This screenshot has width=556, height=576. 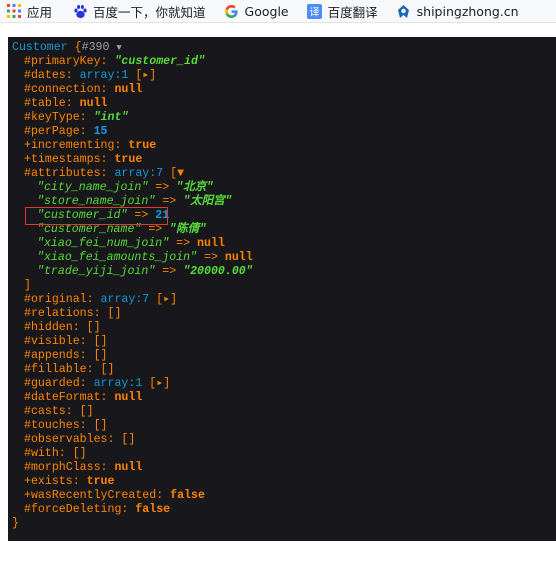 What do you see at coordinates (132, 328) in the screenshot?
I see `property-row: #hidden: []` at bounding box center [132, 328].